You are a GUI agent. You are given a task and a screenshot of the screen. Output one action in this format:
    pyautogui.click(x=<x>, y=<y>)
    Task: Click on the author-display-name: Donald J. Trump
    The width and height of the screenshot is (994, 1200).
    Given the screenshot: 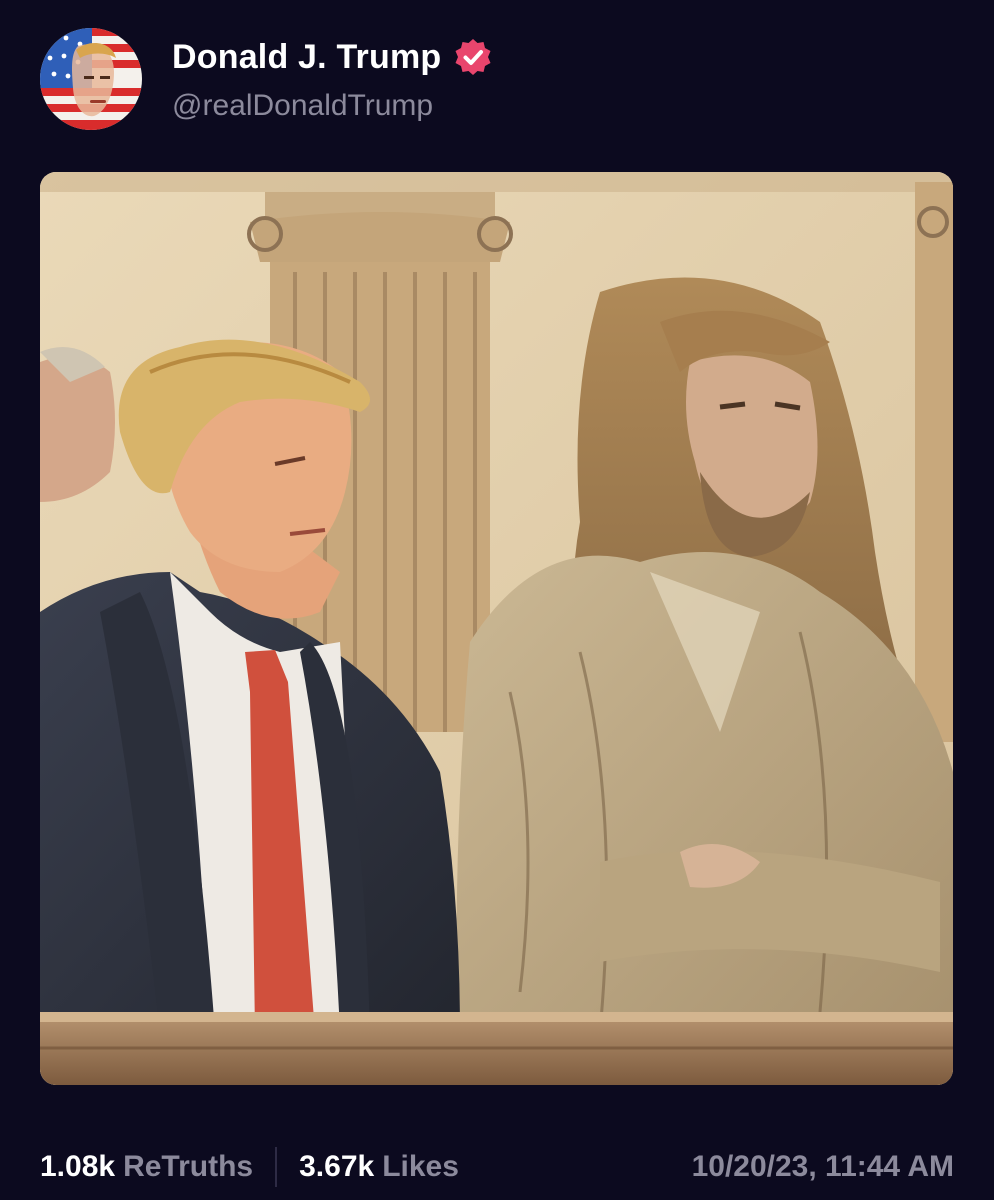 What is the action you would take?
    pyautogui.click(x=306, y=57)
    